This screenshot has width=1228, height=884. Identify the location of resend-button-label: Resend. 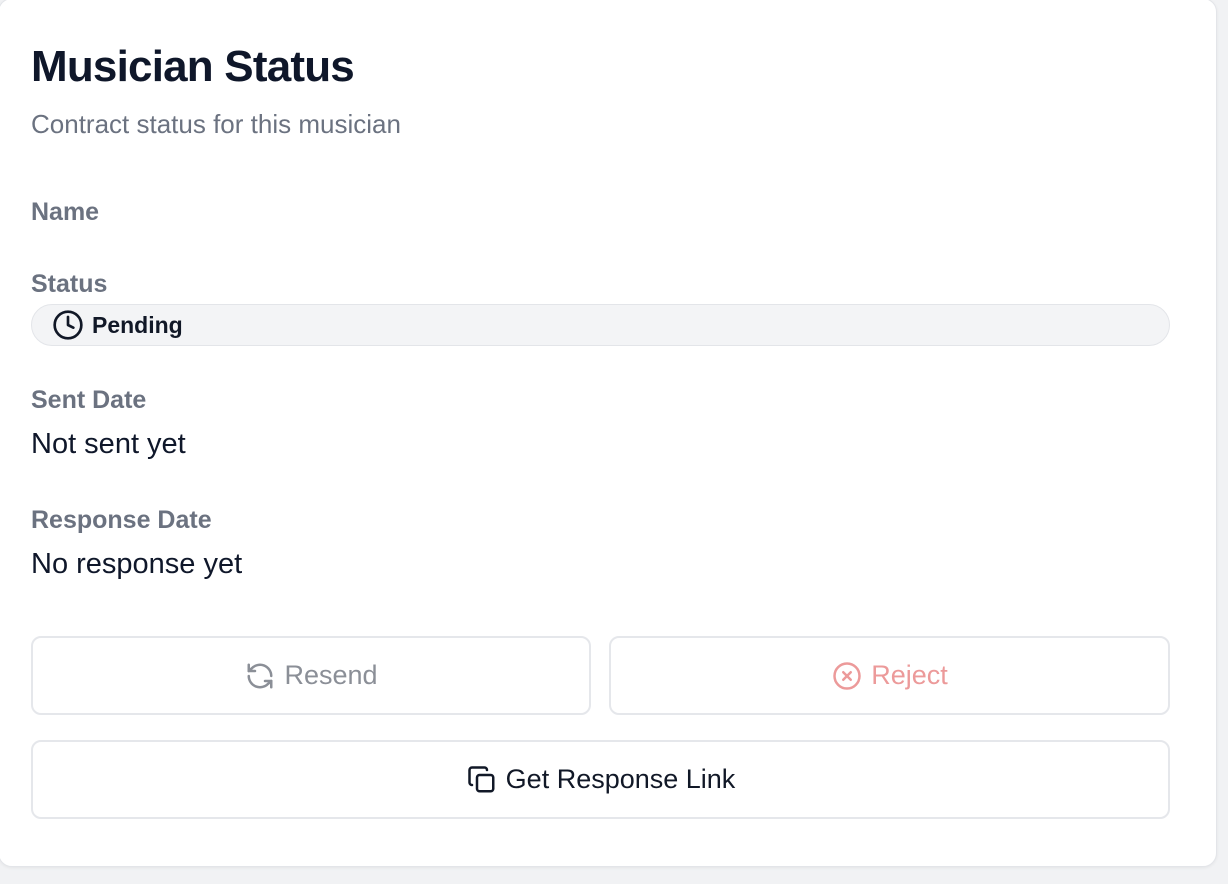
(331, 675).